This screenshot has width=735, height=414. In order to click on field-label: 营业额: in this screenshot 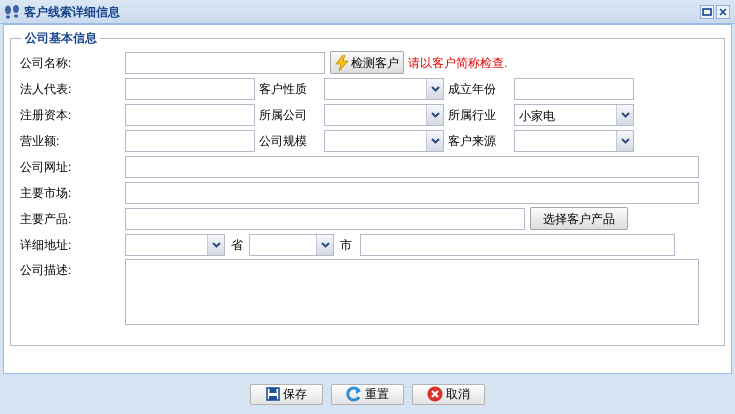, I will do `click(40, 141)`.